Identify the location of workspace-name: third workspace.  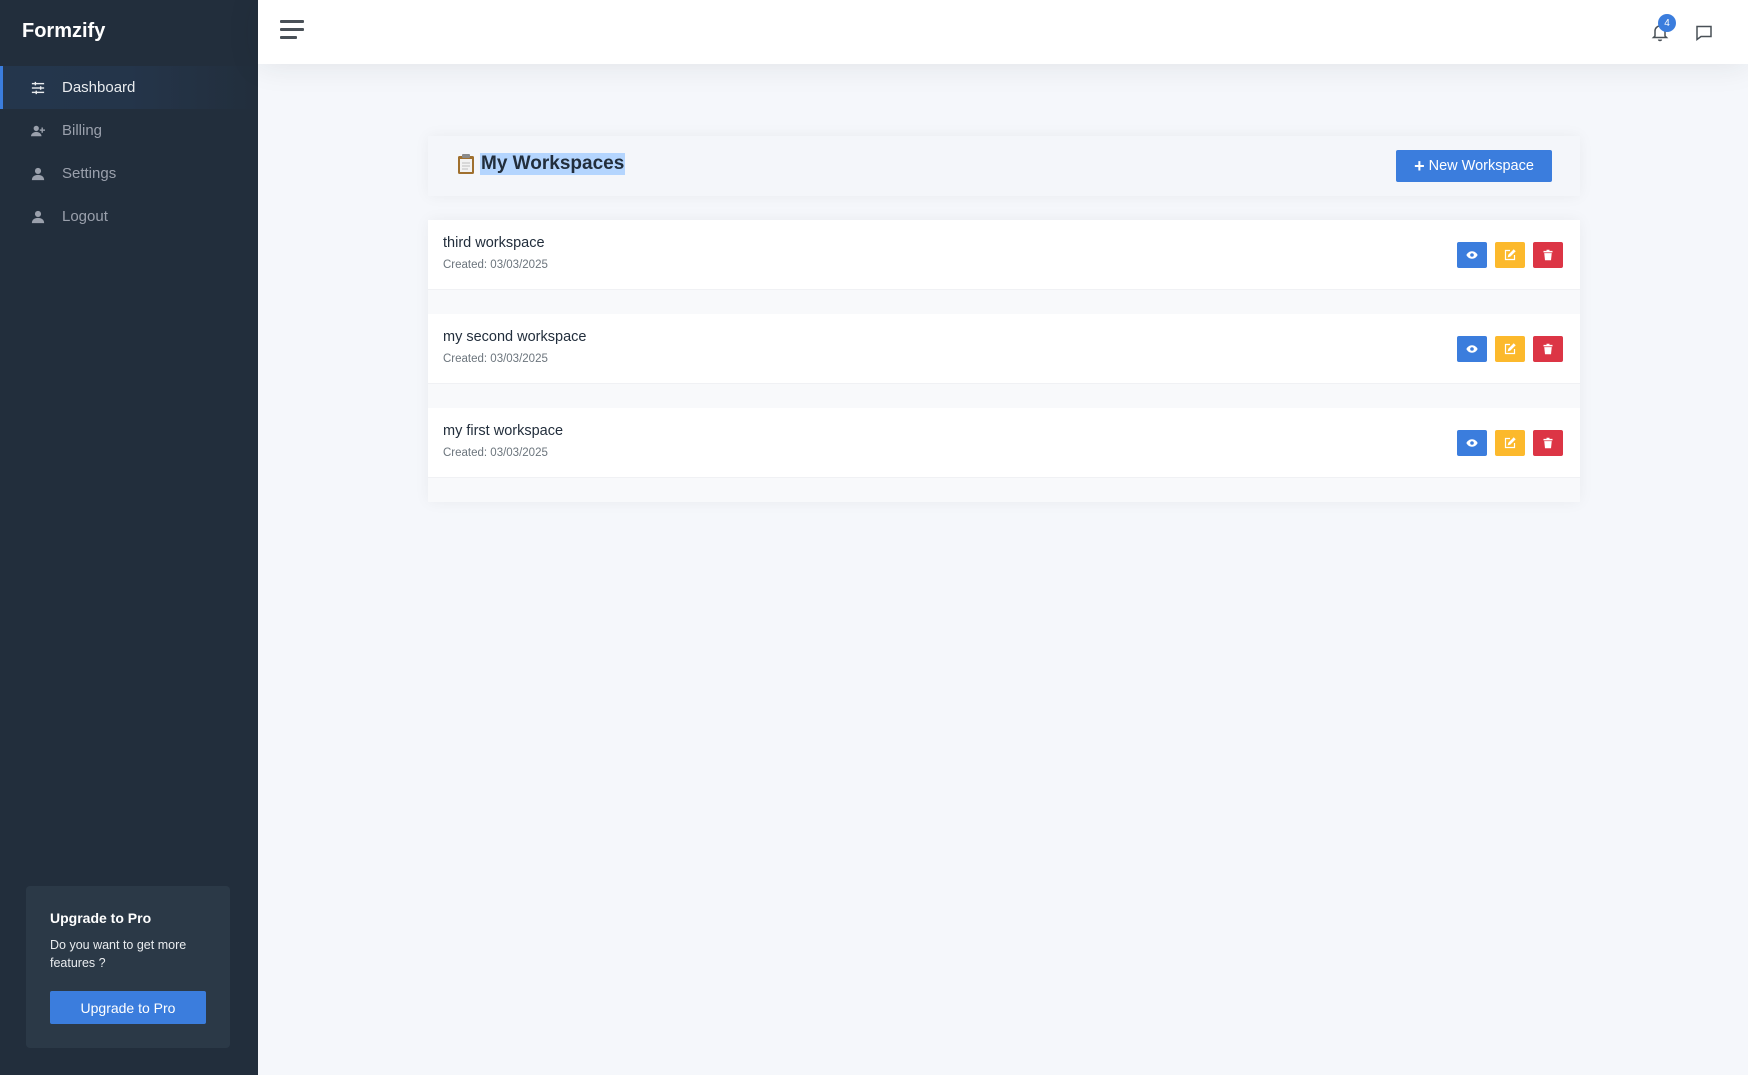
(494, 243).